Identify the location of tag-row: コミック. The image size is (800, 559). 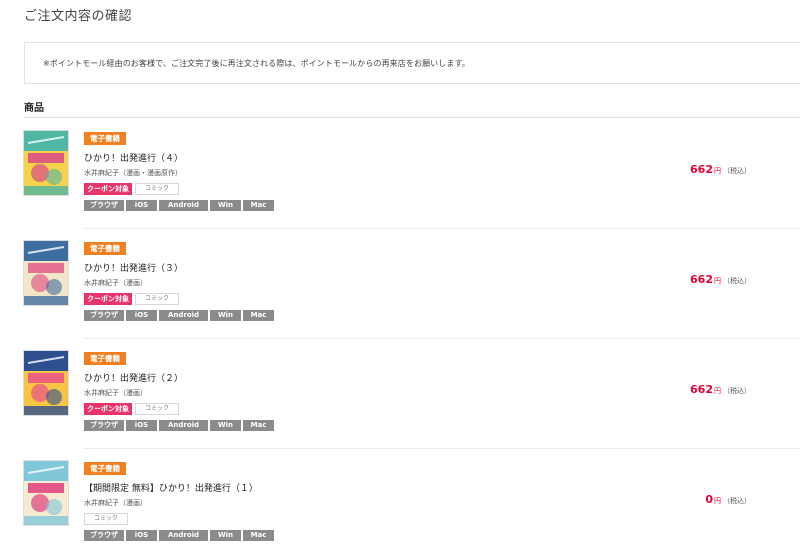
(106, 519).